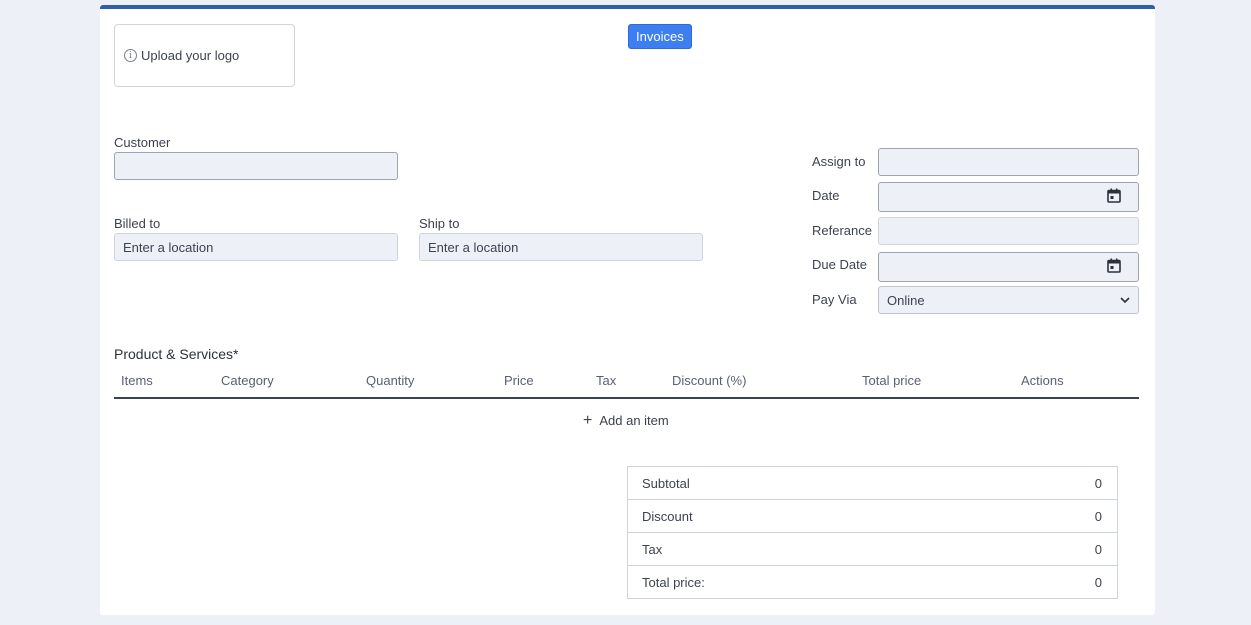 This screenshot has width=1251, height=625. I want to click on customer-input, so click(256, 166).